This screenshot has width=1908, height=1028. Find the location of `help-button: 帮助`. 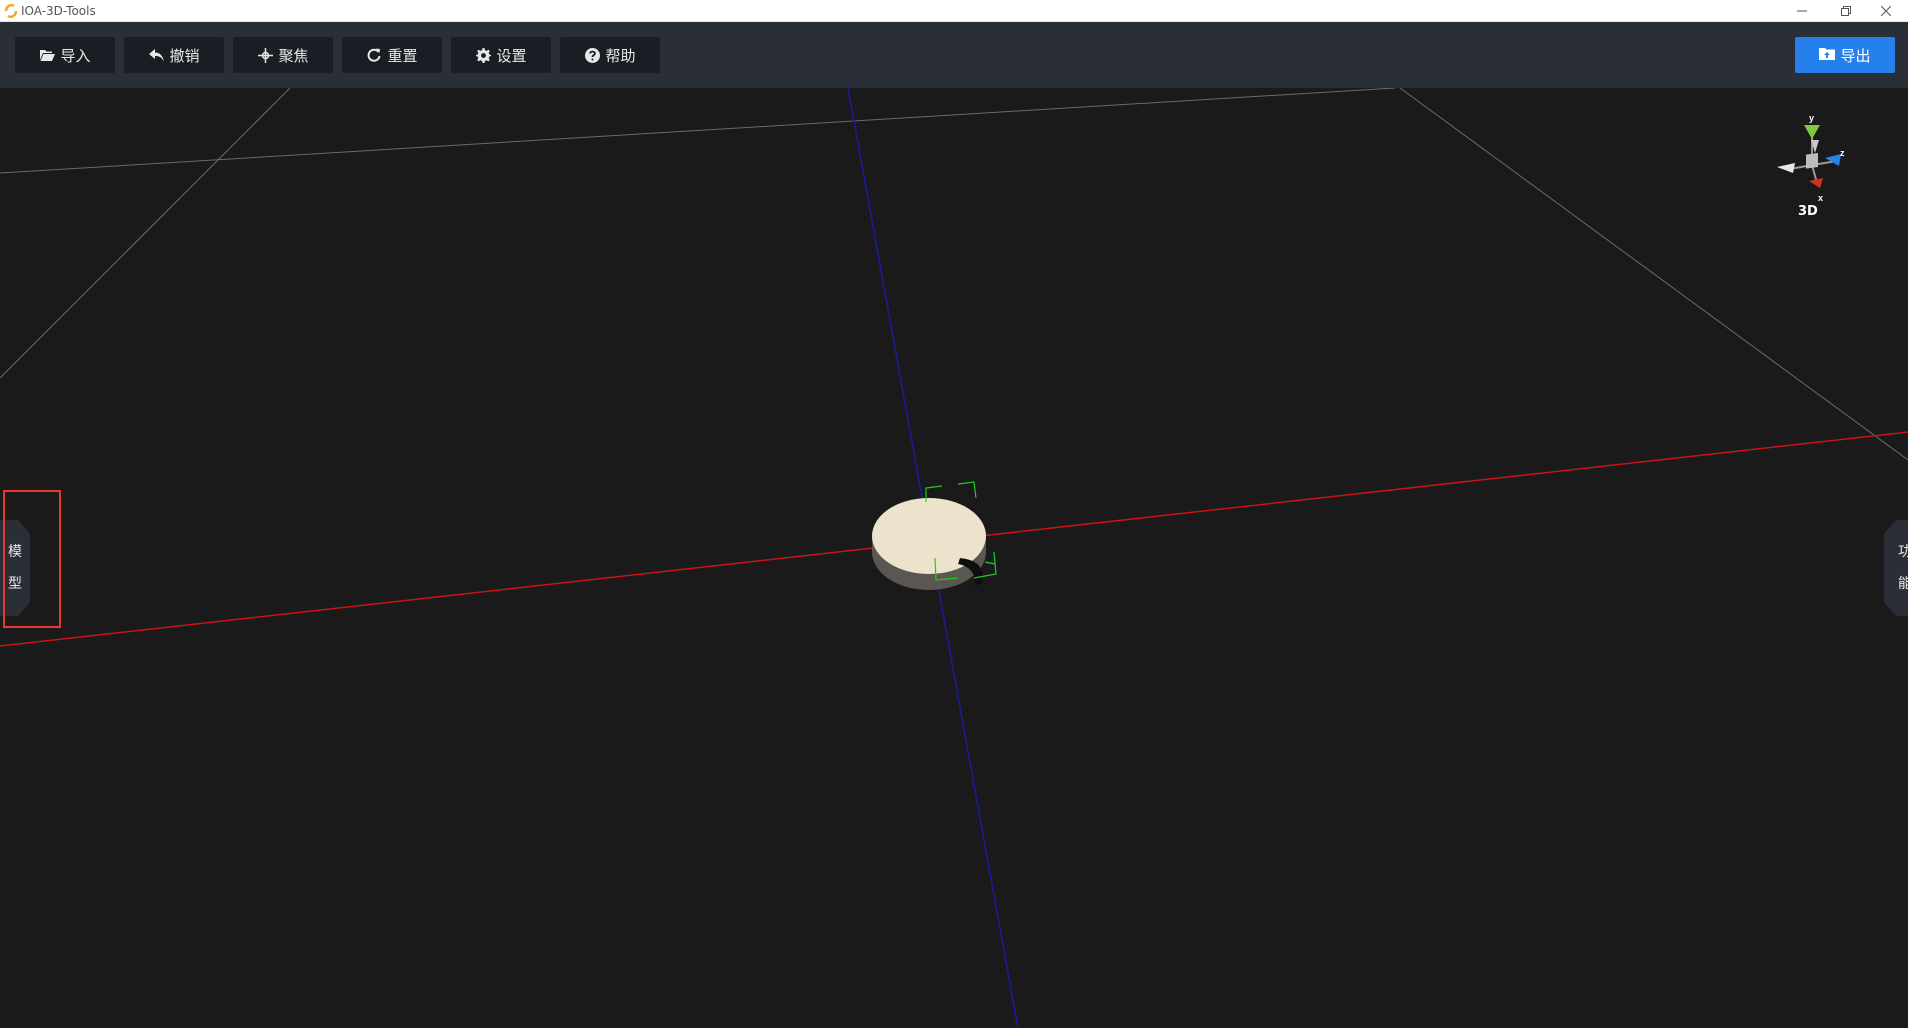

help-button: 帮助 is located at coordinates (610, 55).